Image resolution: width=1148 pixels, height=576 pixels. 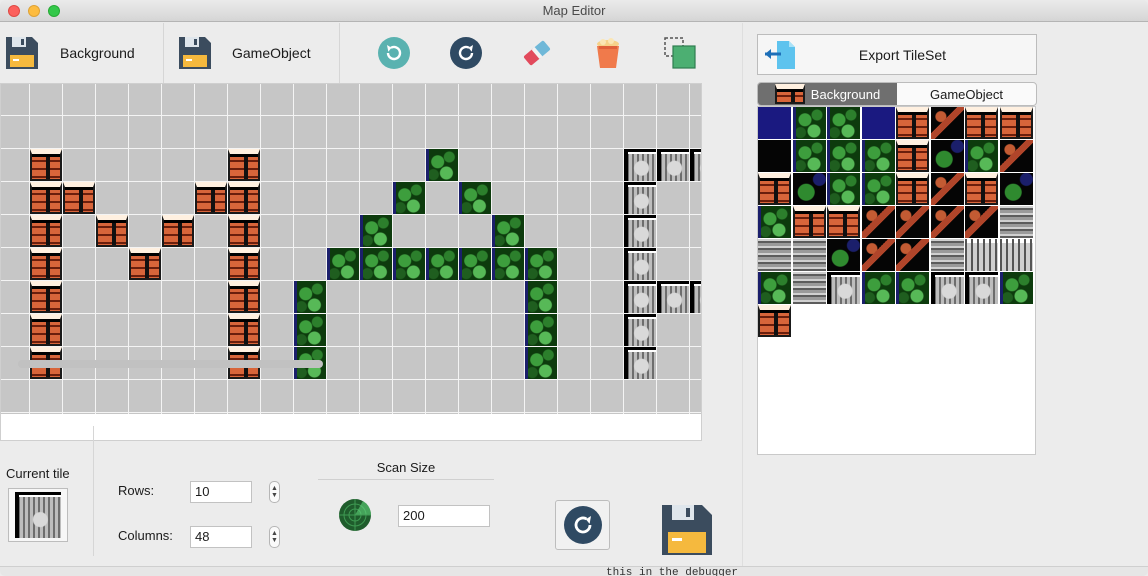 What do you see at coordinates (608, 53) in the screenshot?
I see `fill-bucket-button` at bounding box center [608, 53].